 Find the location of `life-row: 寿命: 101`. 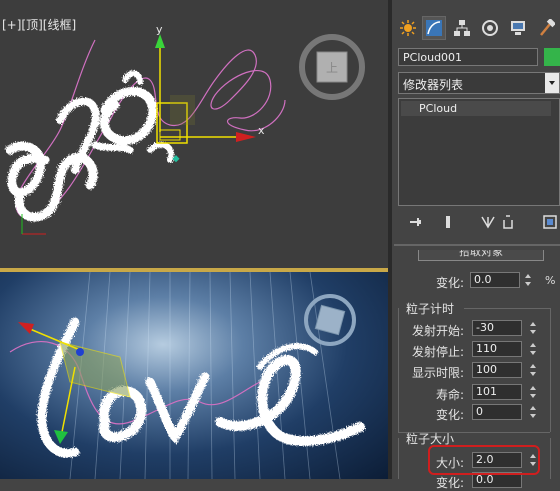

life-row: 寿命: 101 is located at coordinates (476, 393).